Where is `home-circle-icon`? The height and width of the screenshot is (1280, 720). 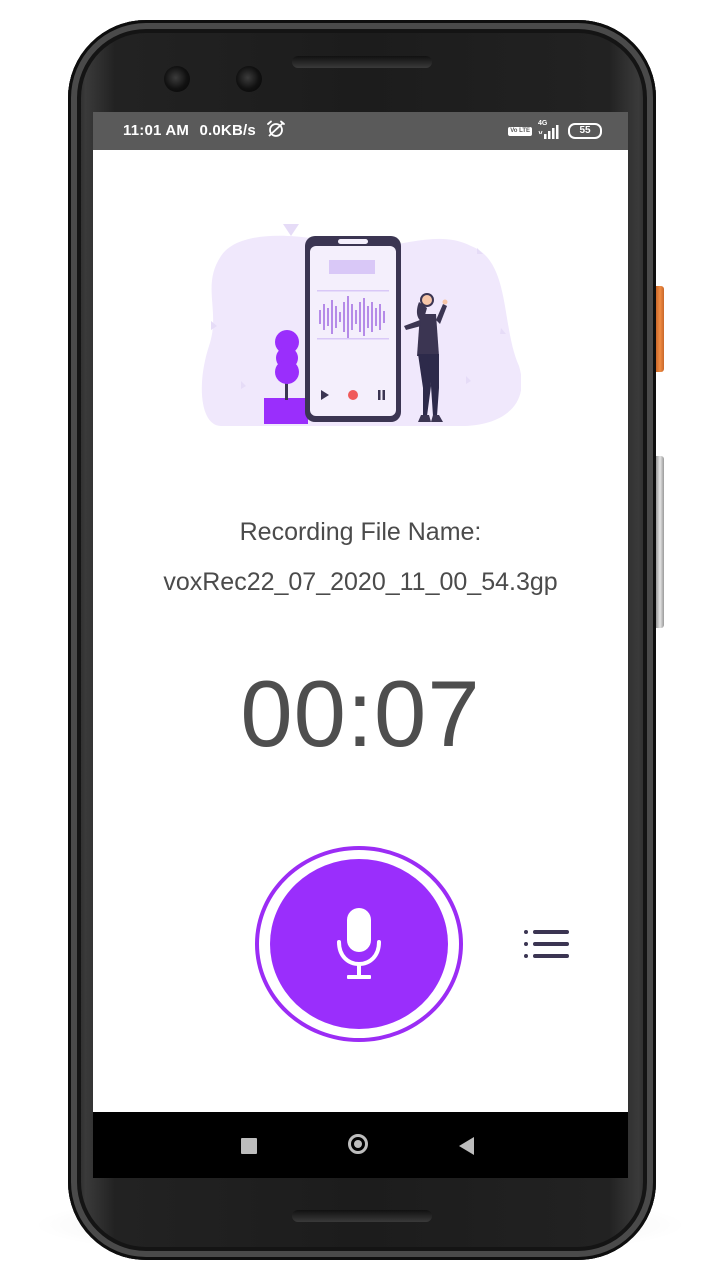
home-circle-icon is located at coordinates (358, 1144).